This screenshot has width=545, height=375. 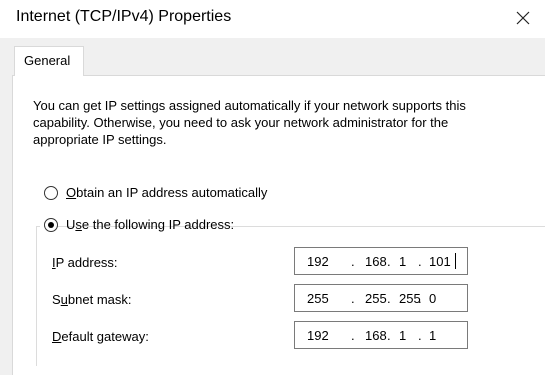 I want to click on close-icon, so click(x=523, y=18).